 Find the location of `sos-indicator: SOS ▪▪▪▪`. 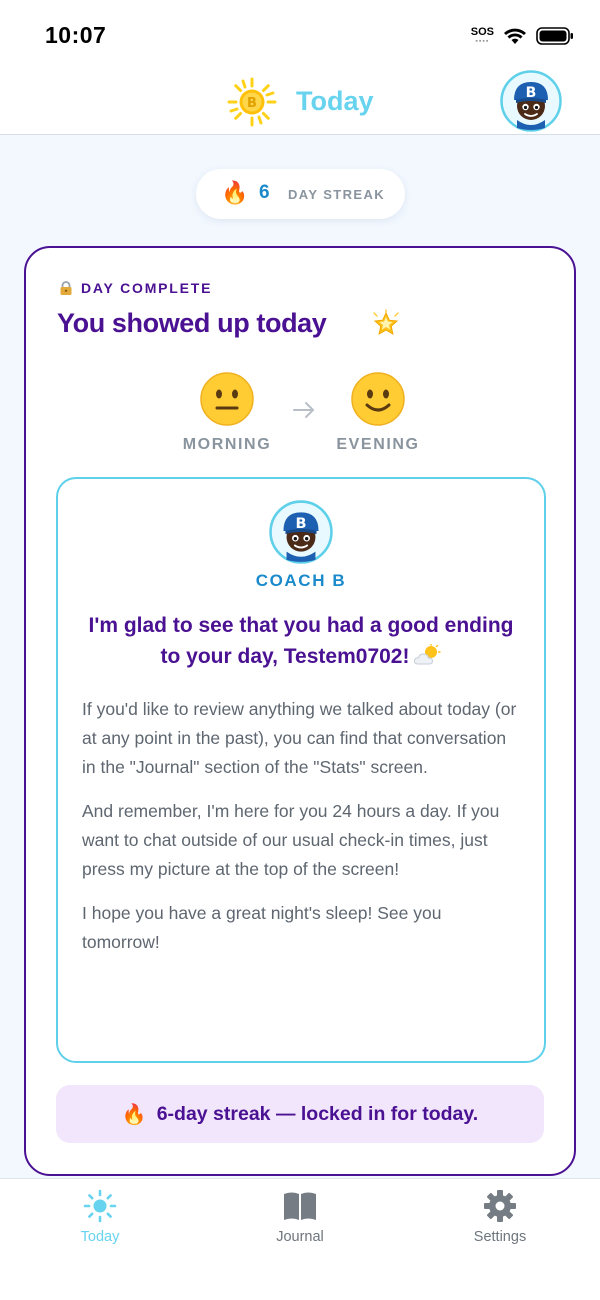

sos-indicator: SOS ▪▪▪▪ is located at coordinates (482, 36).